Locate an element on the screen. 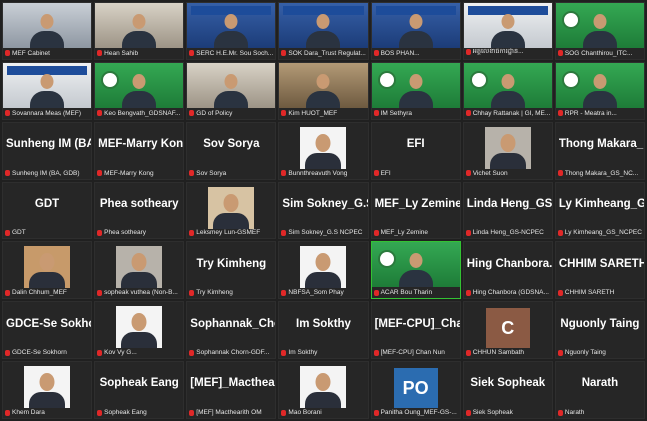 Image resolution: width=647 pixels, height=421 pixels. participant-name-label: GD of Policy is located at coordinates (231, 113).